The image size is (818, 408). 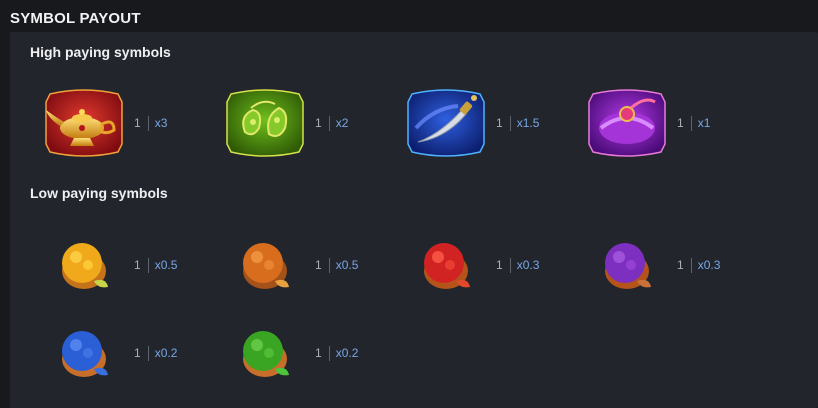 I want to click on payout-orange-spice: 1 x0.5, so click(x=336, y=265).